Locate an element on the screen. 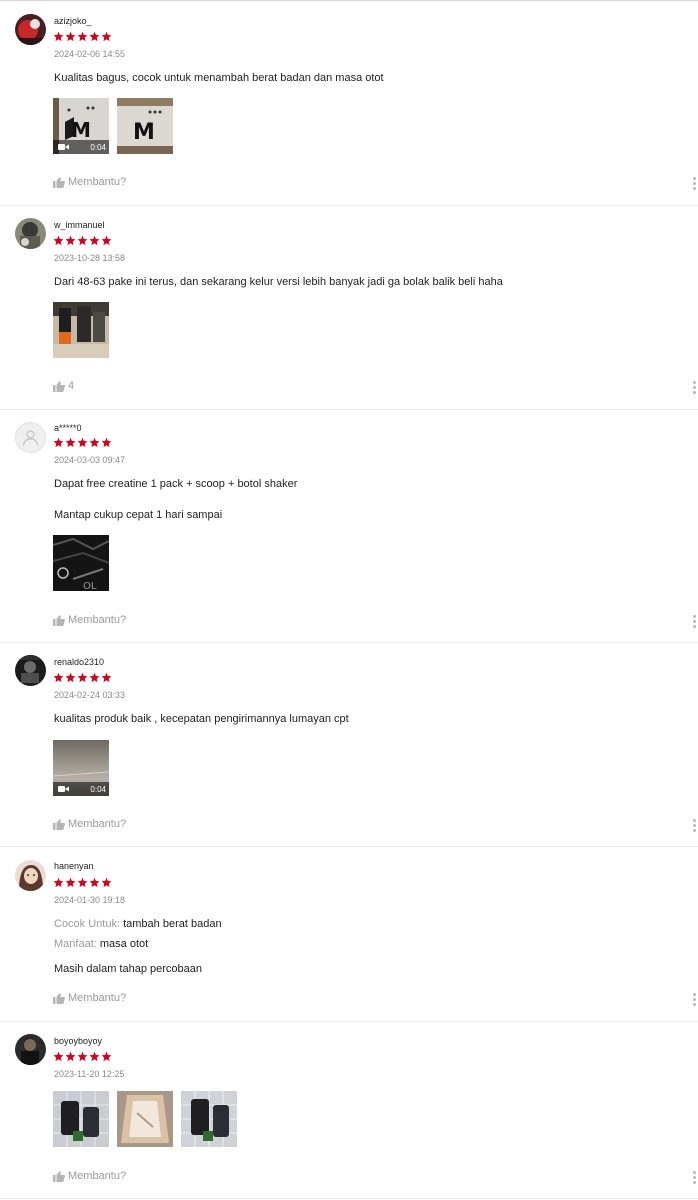 Image resolution: width=698 pixels, height=1200 pixels. helpful-count: 4 is located at coordinates (71, 386).